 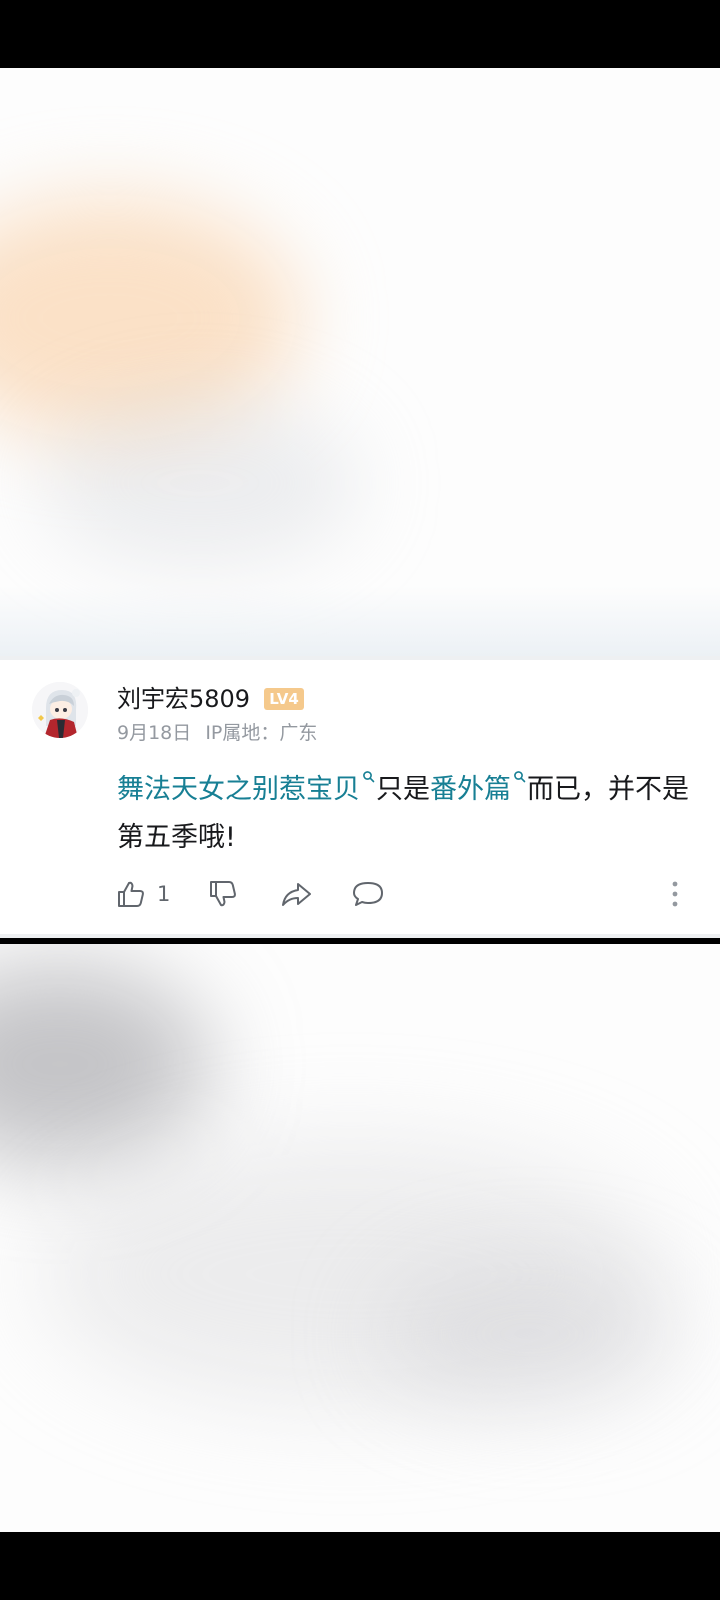 I want to click on share-icon, so click(x=296, y=894).